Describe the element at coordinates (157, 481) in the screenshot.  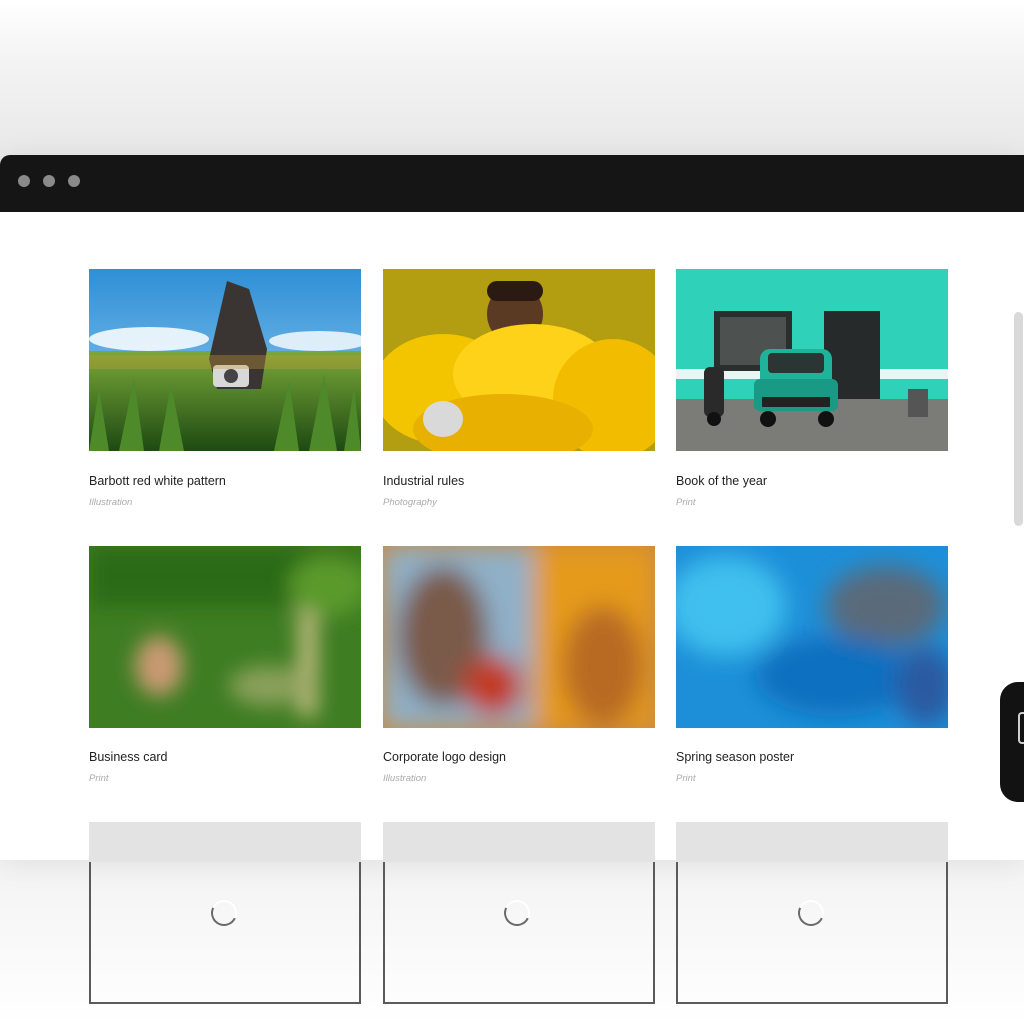
I see `portfolio-item-title: Barbott red white pattern` at that location.